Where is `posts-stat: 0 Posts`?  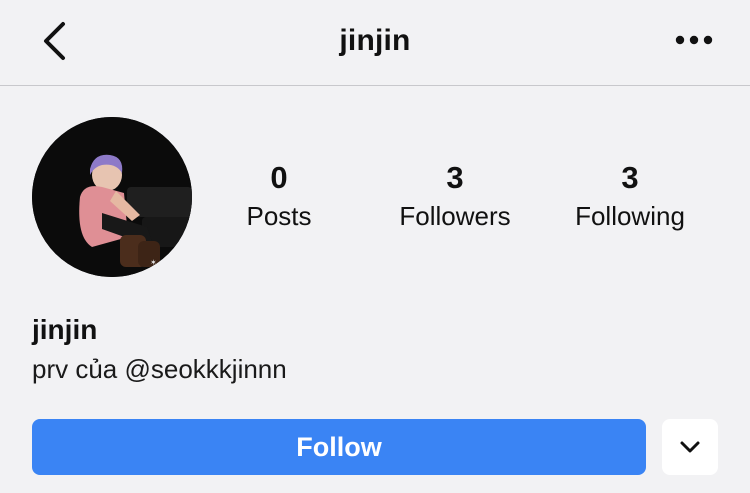
posts-stat: 0 Posts is located at coordinates (279, 197).